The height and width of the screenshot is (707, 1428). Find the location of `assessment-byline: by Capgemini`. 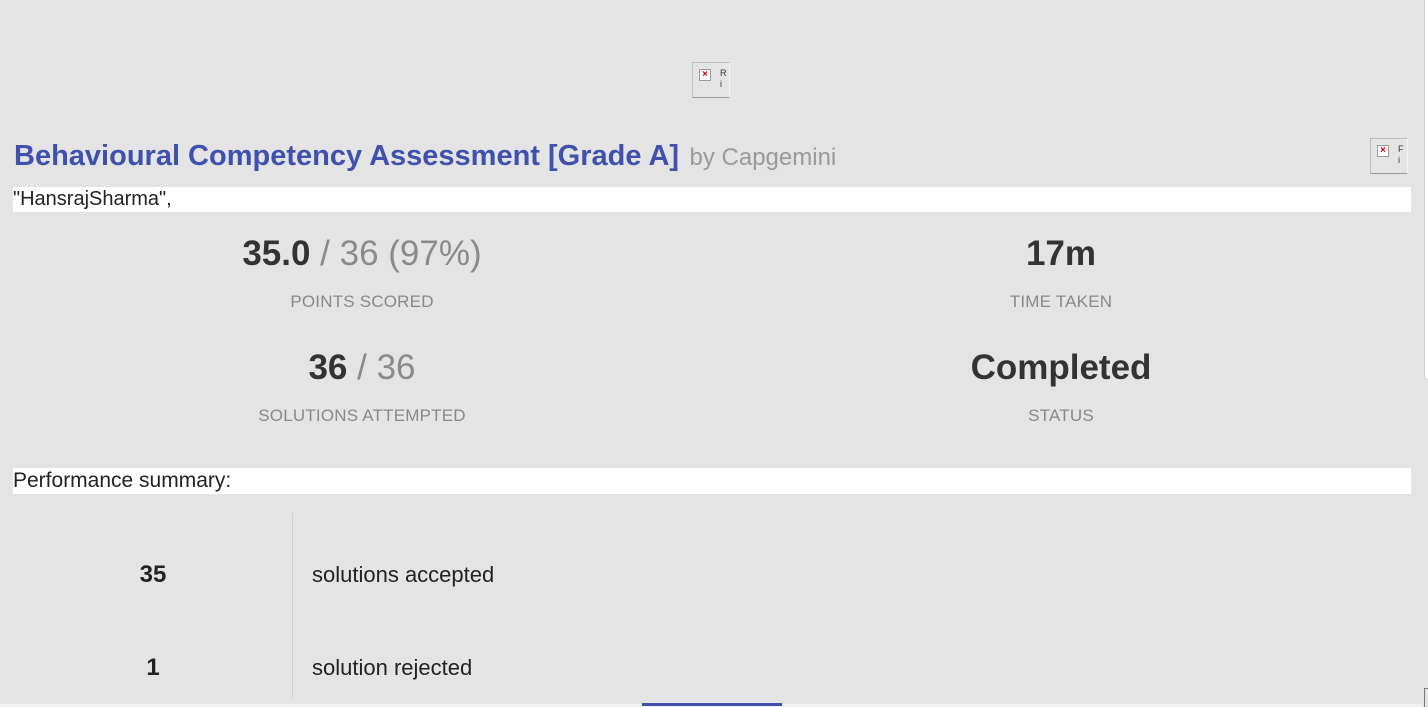

assessment-byline: by Capgemini is located at coordinates (763, 157).